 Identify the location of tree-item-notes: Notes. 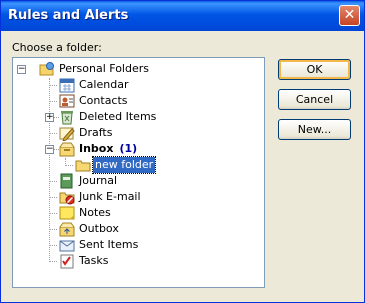
(73, 213).